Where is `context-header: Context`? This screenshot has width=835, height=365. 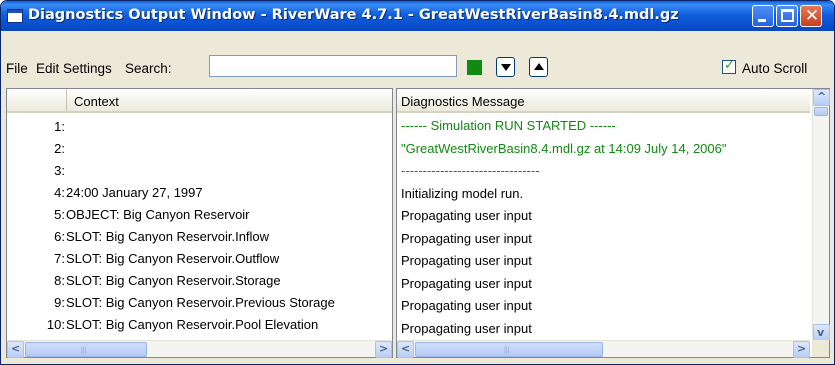 context-header: Context is located at coordinates (199, 101).